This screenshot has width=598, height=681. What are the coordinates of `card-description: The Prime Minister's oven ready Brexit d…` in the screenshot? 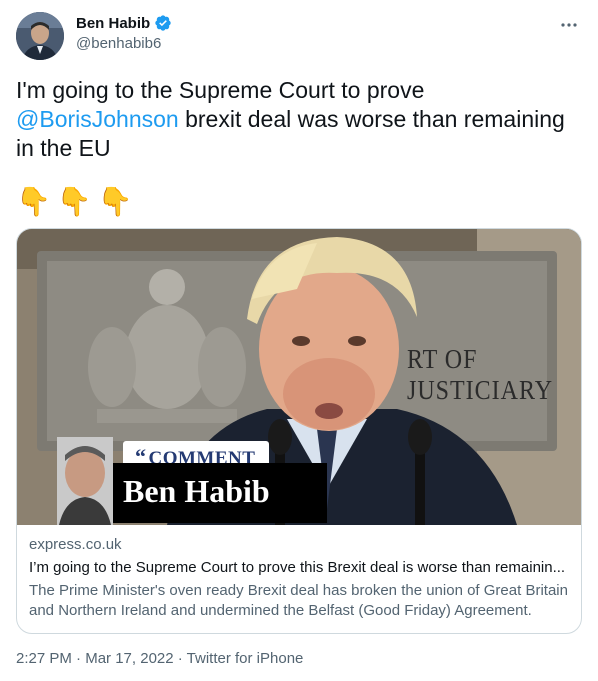 It's located at (298, 600).